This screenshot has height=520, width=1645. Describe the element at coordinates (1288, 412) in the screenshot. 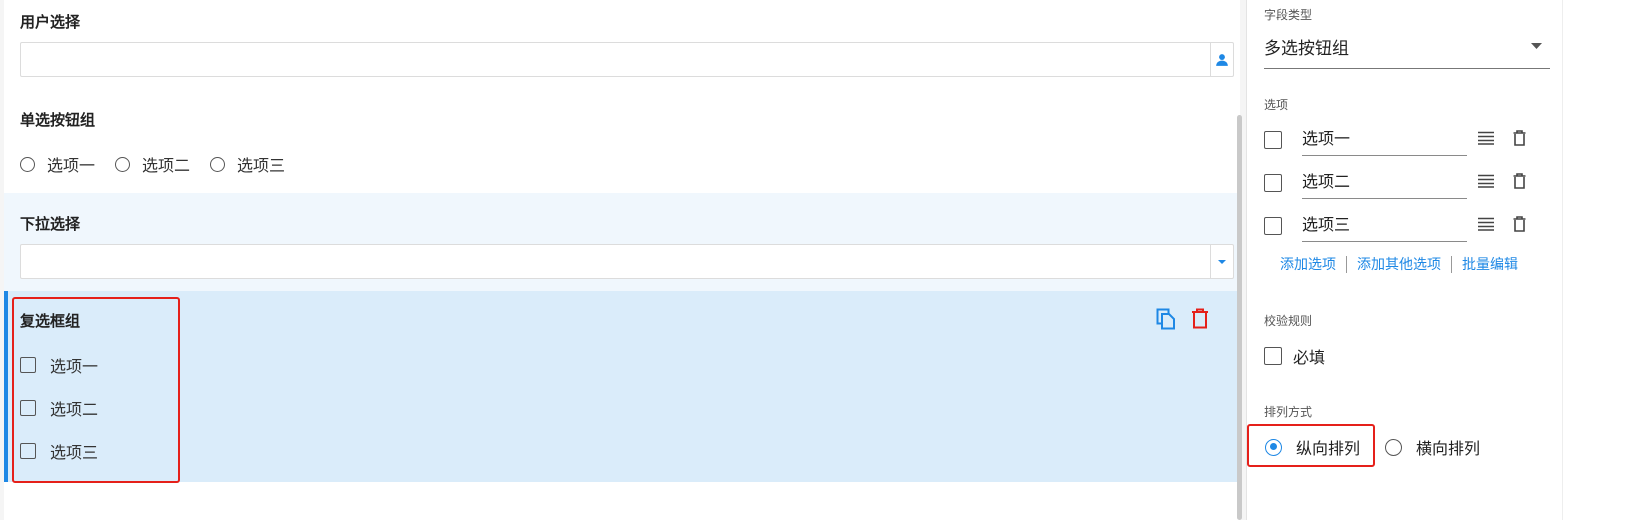

I see `layout-label: 排列方式` at that location.